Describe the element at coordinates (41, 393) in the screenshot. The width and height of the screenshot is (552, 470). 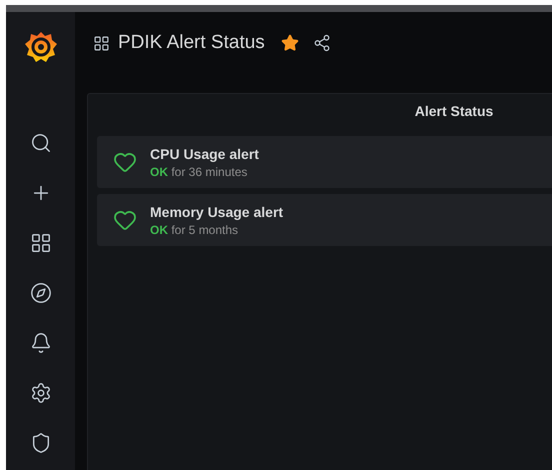
I see `settings-icon` at that location.